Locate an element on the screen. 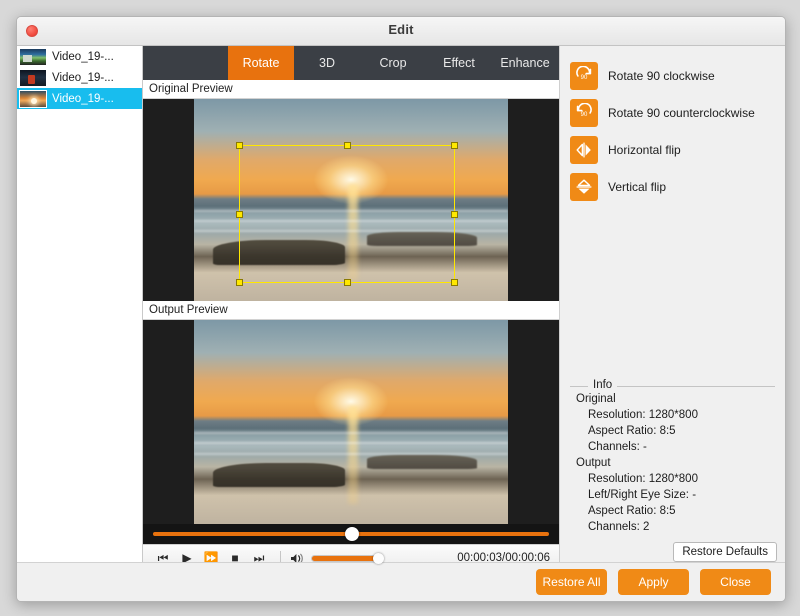 This screenshot has height=616, width=800. sun-reflection is located at coordinates (352, 454).